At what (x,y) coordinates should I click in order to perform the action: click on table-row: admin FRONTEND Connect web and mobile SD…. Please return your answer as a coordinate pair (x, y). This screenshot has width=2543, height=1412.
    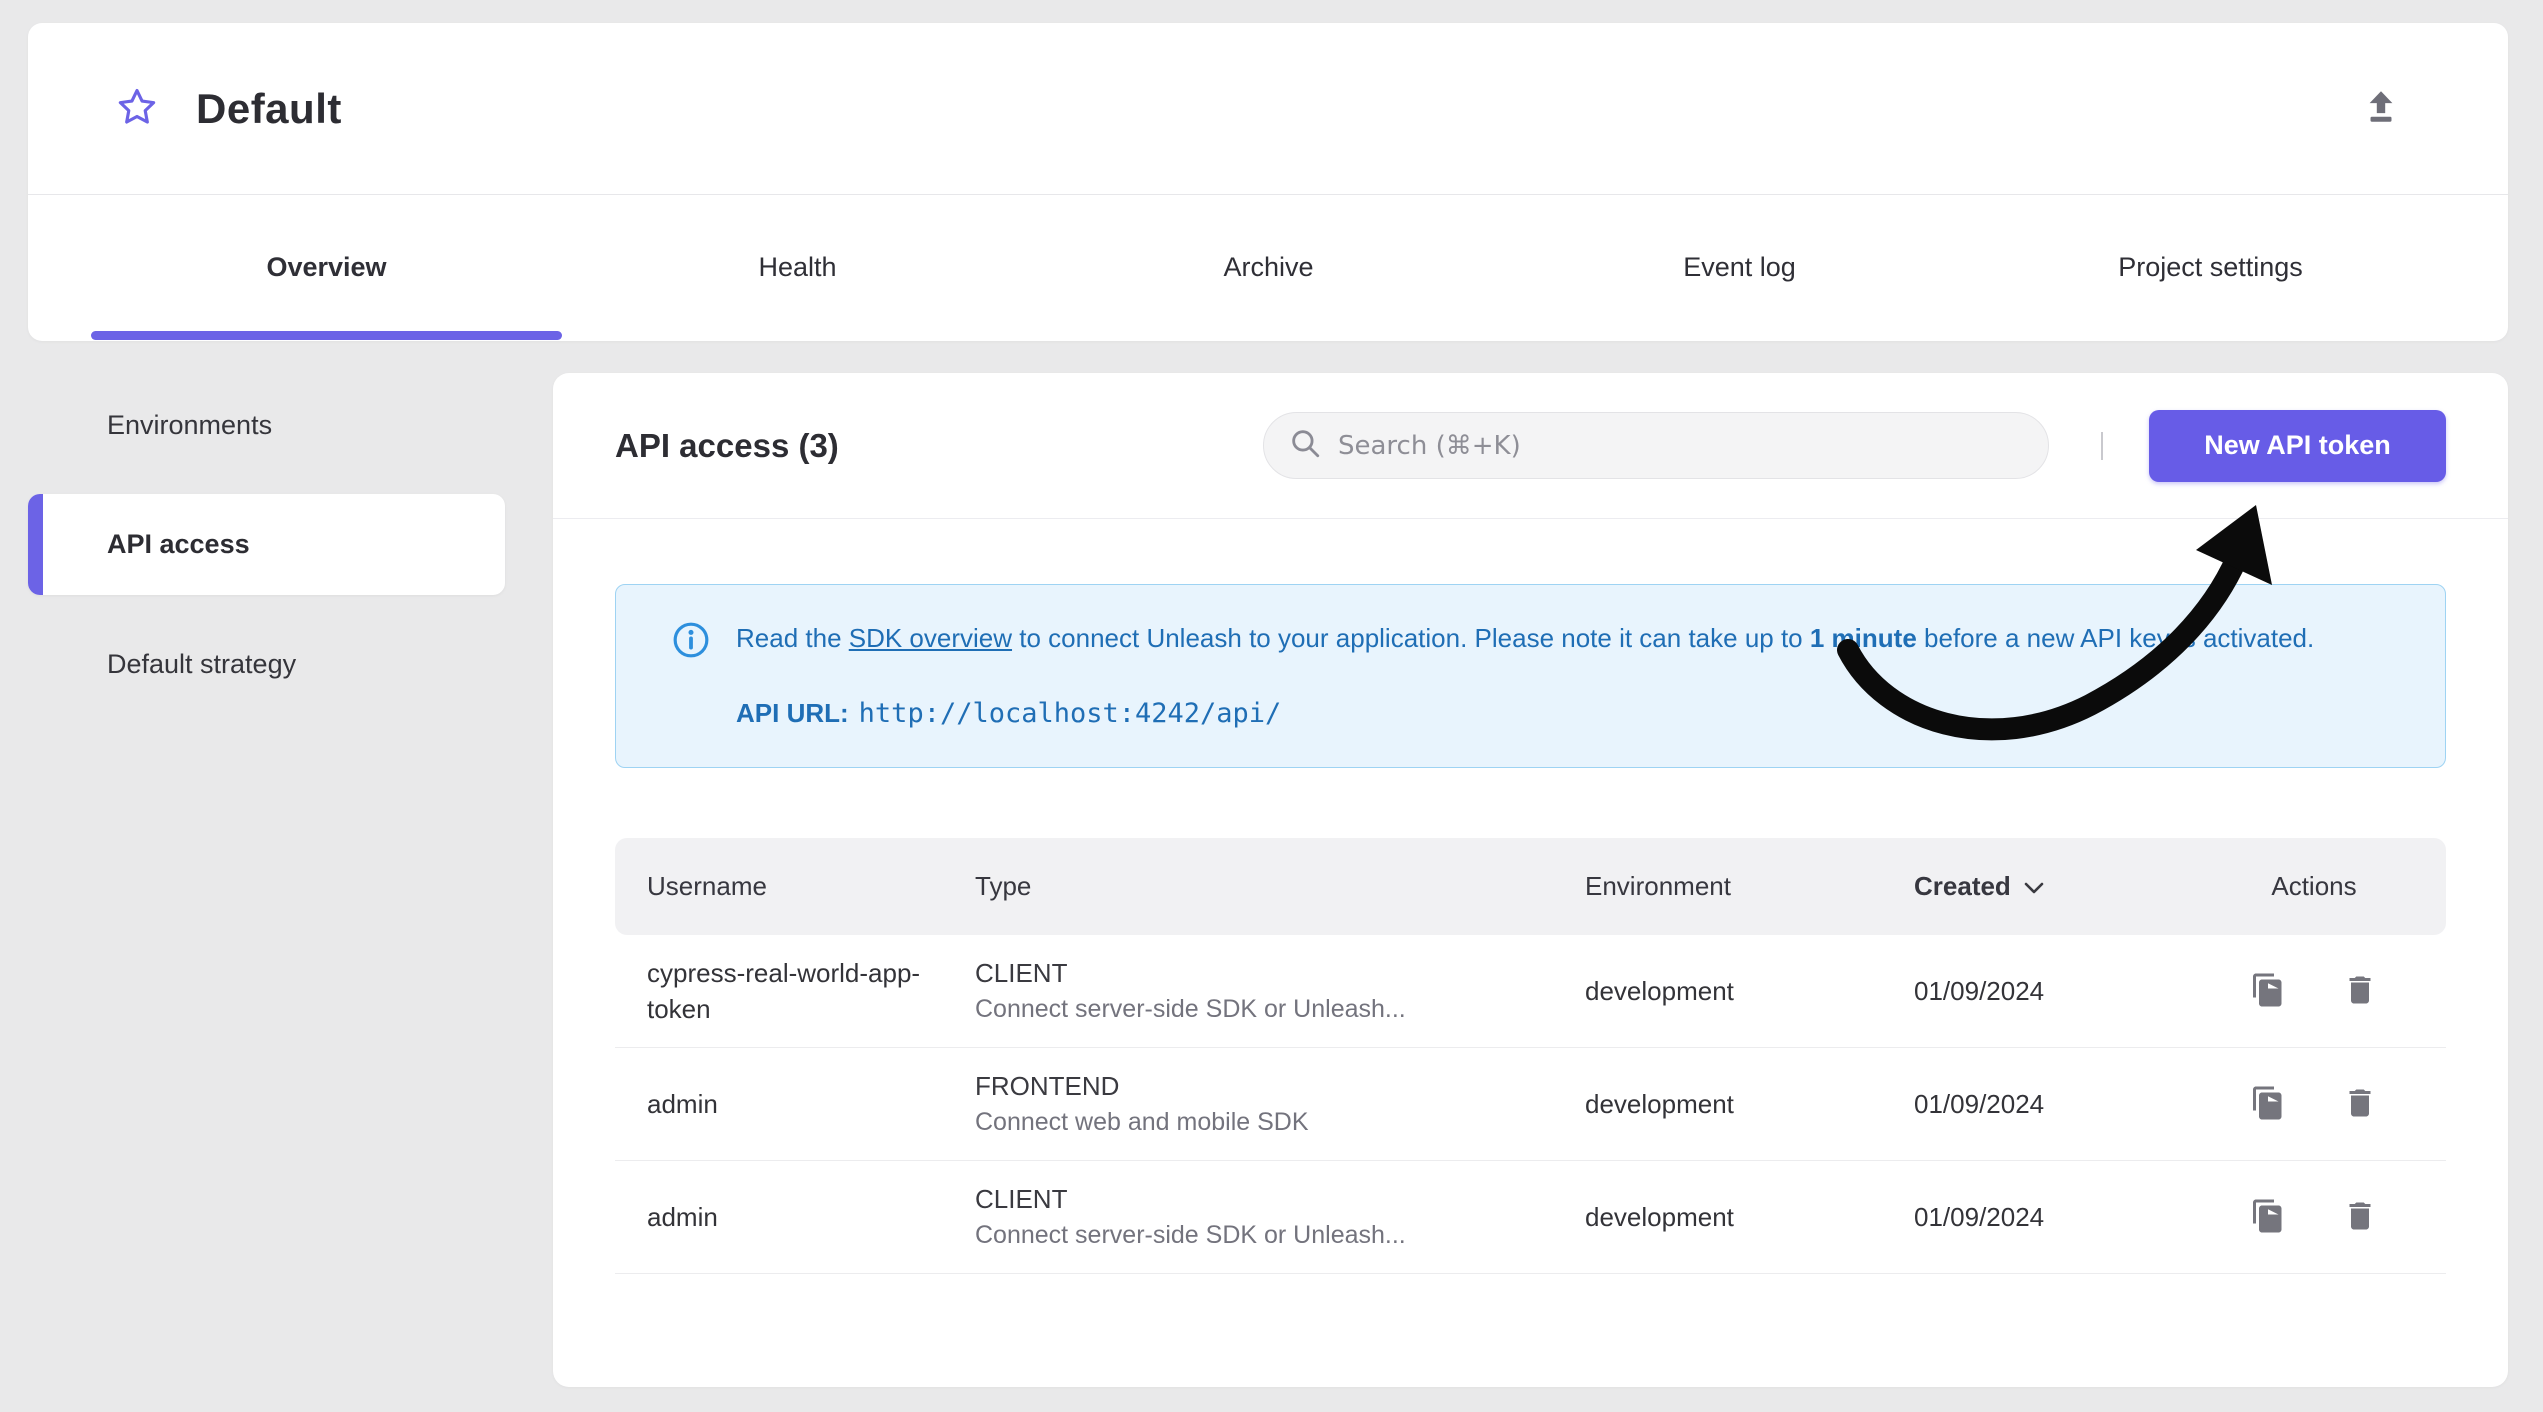
    Looking at the image, I should click on (1530, 1104).